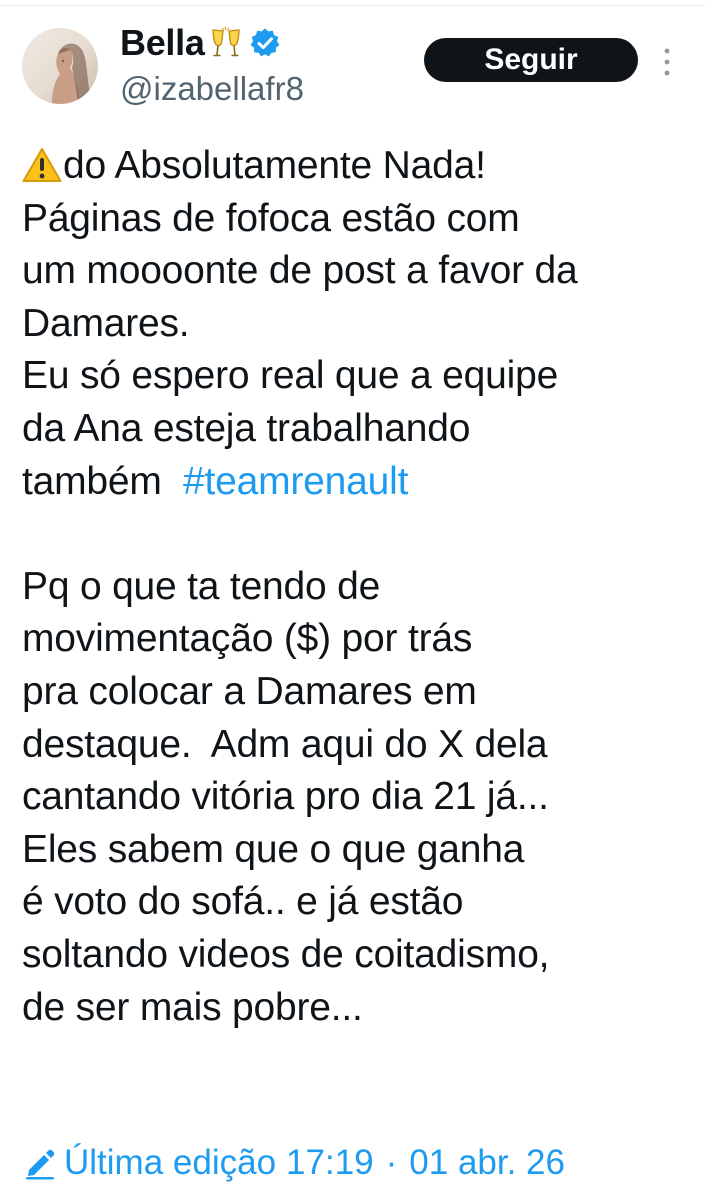  Describe the element at coordinates (274, 165) in the screenshot. I see `tweet-line-text: do Absolutamente Nada!` at that location.